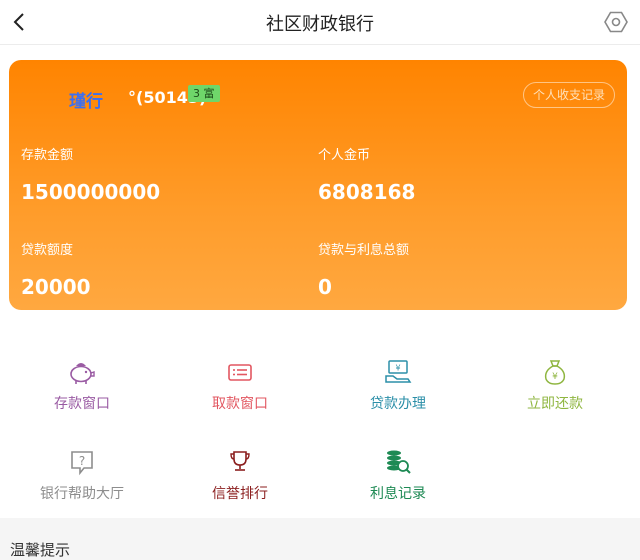 This screenshot has width=640, height=560. I want to click on settings-hexagon-icon, so click(616, 22).